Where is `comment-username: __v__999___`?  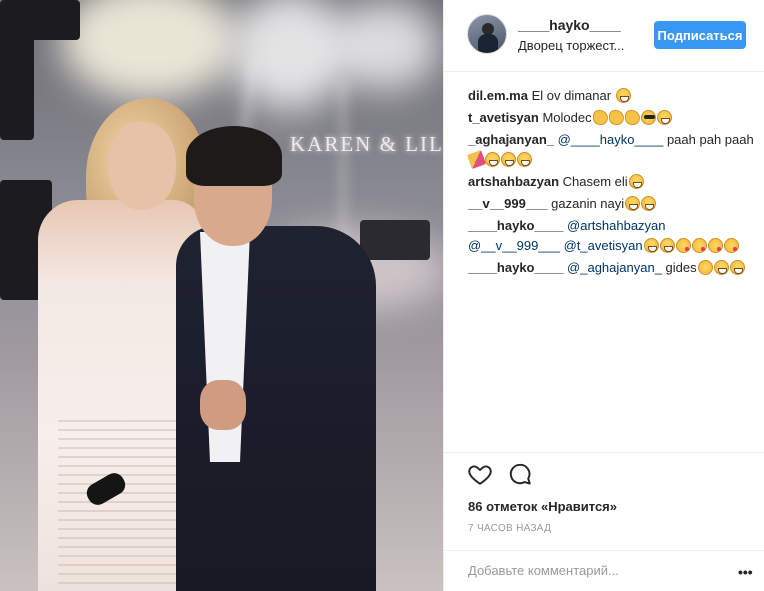 comment-username: __v__999___ is located at coordinates (508, 203).